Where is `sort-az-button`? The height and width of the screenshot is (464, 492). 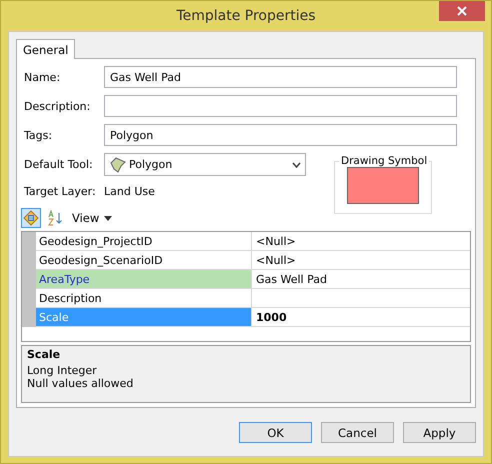
sort-az-button is located at coordinates (55, 218).